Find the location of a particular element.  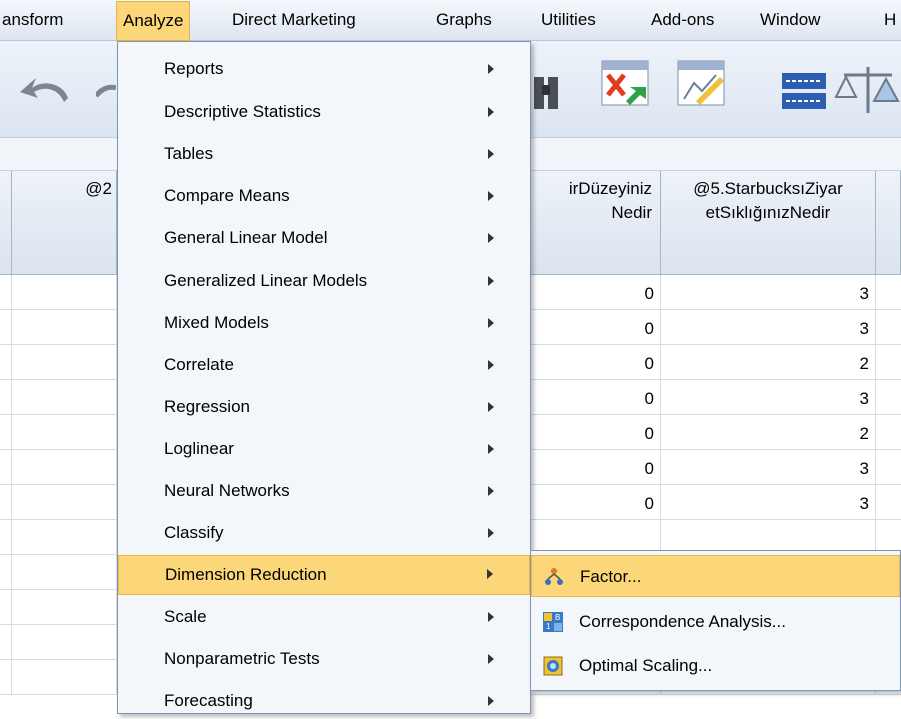

factor-icon is located at coordinates (554, 576).